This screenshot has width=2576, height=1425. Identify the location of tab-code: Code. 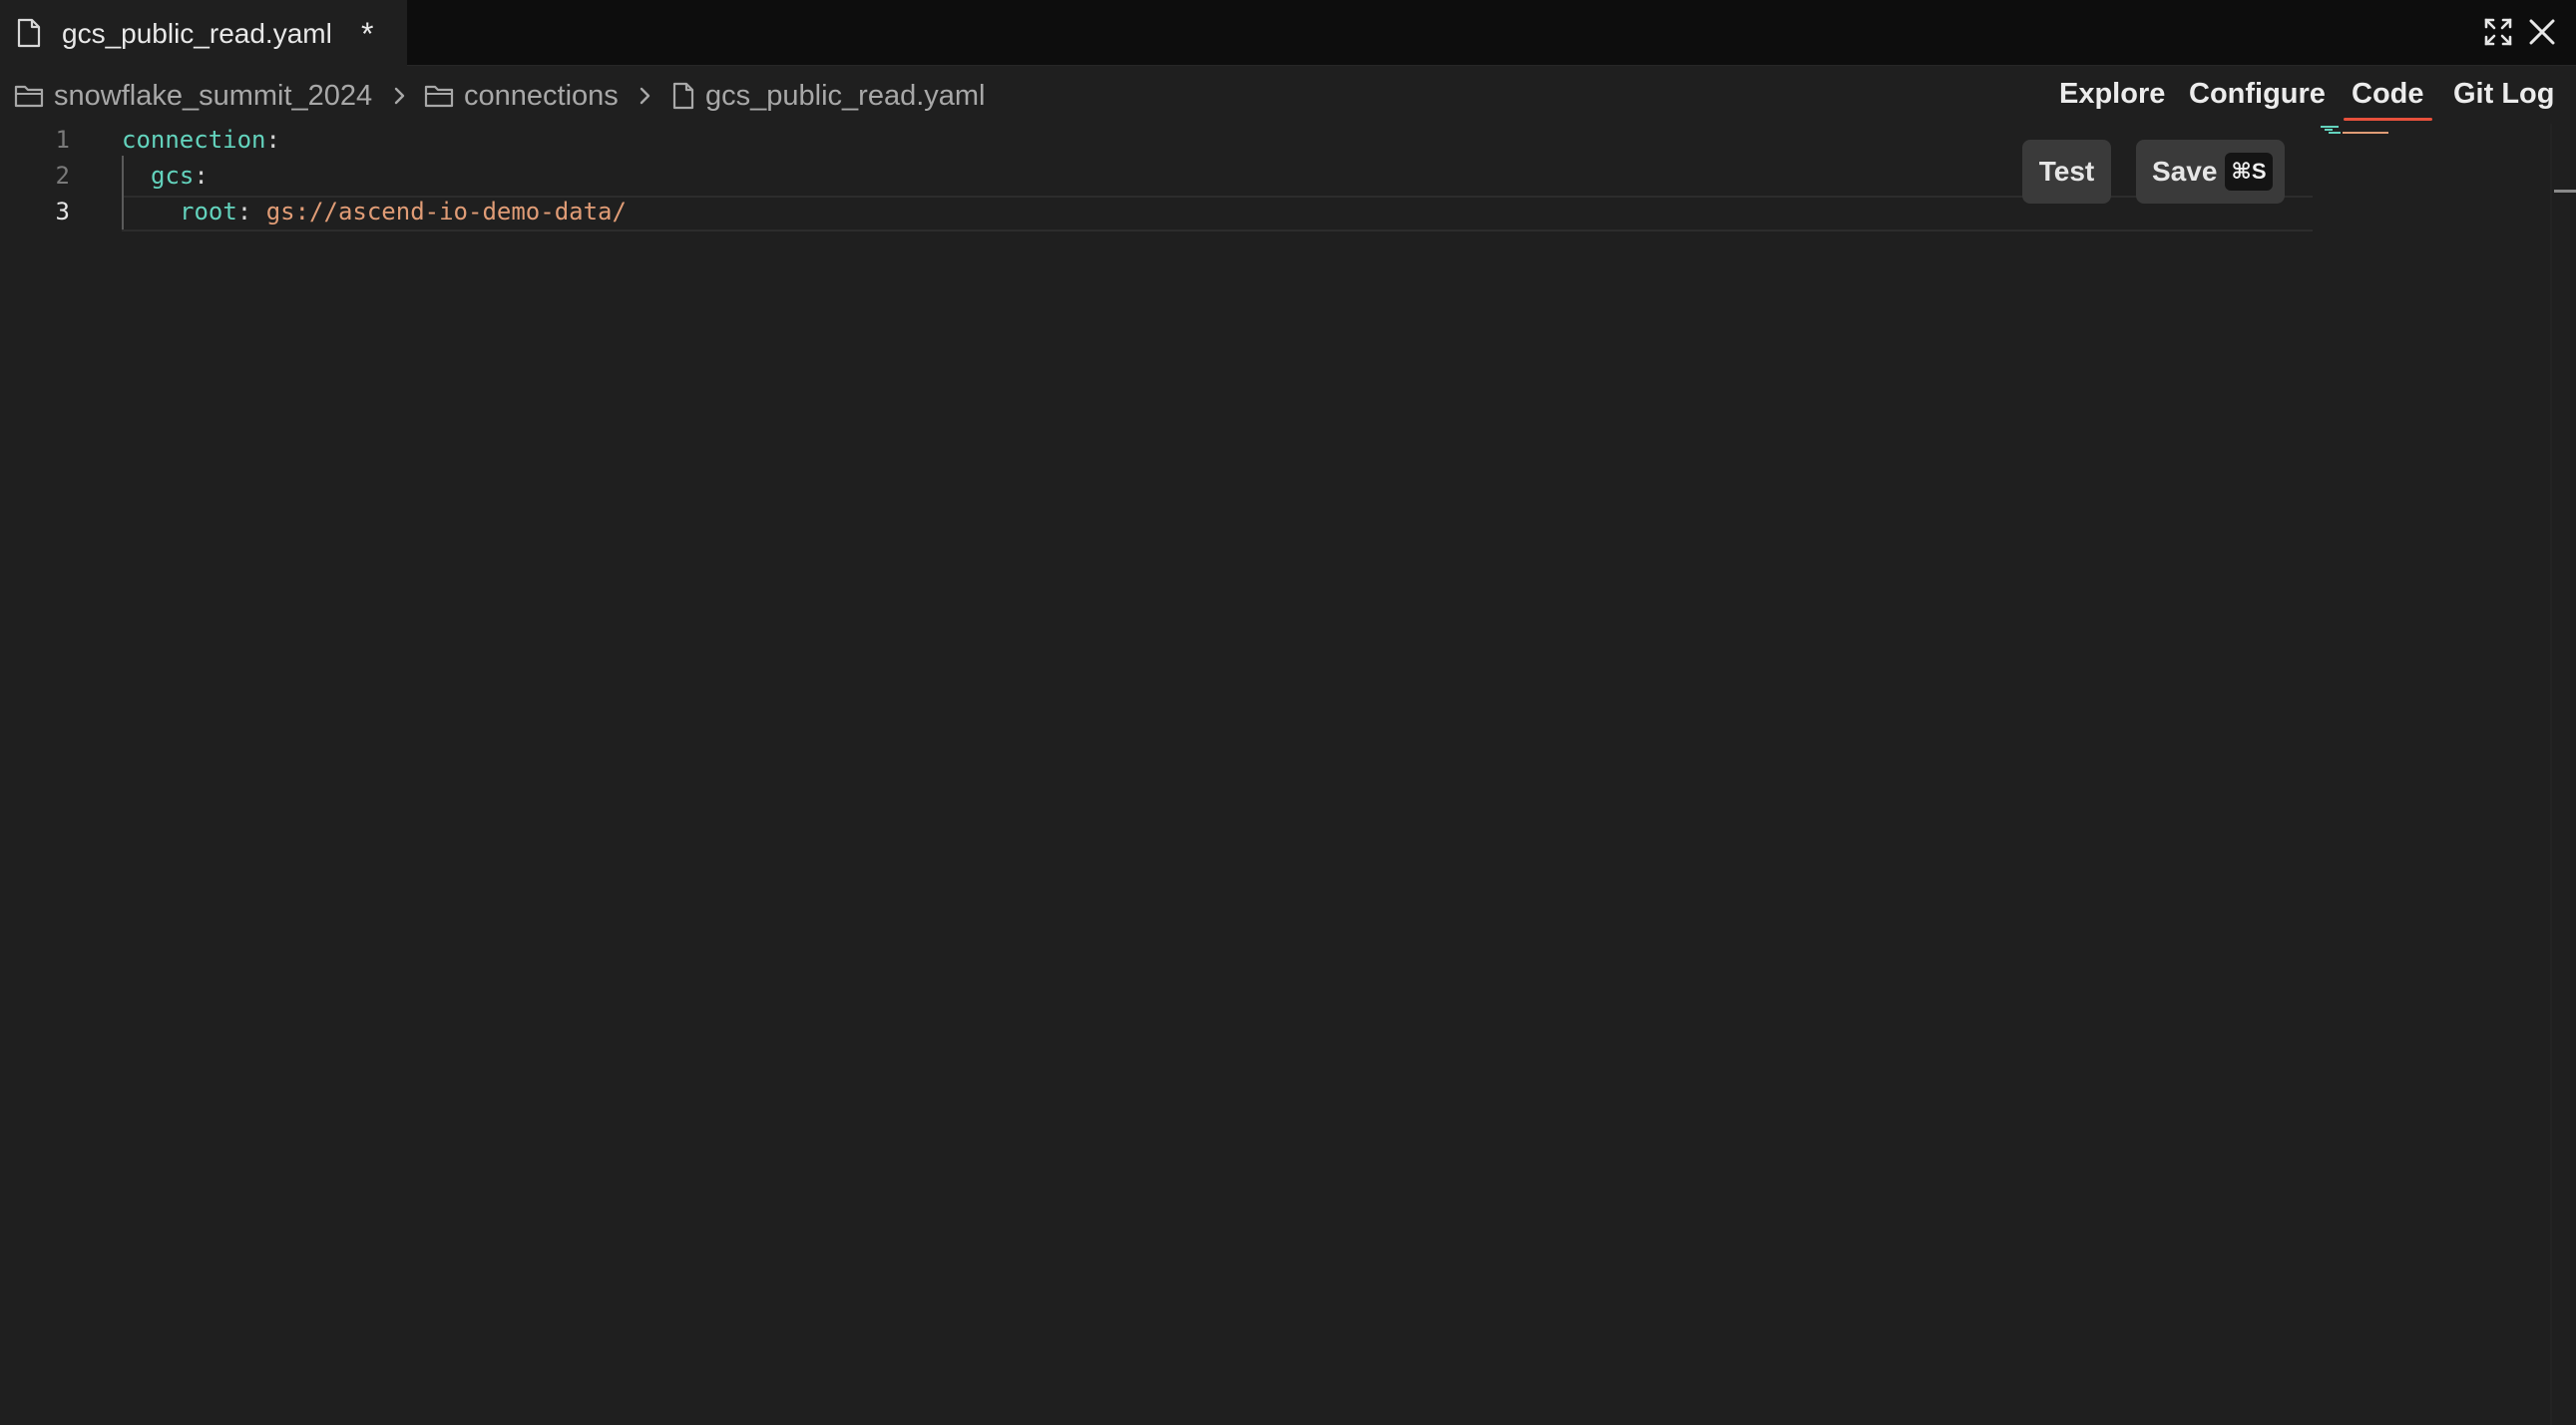
(2387, 100).